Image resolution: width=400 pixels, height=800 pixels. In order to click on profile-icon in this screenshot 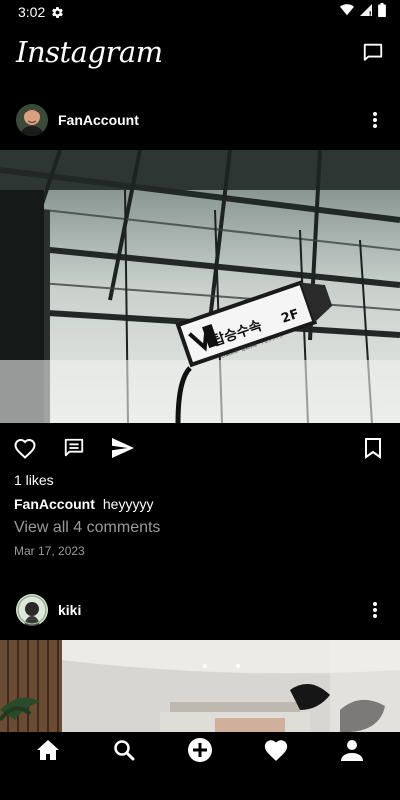, I will do `click(352, 750)`.